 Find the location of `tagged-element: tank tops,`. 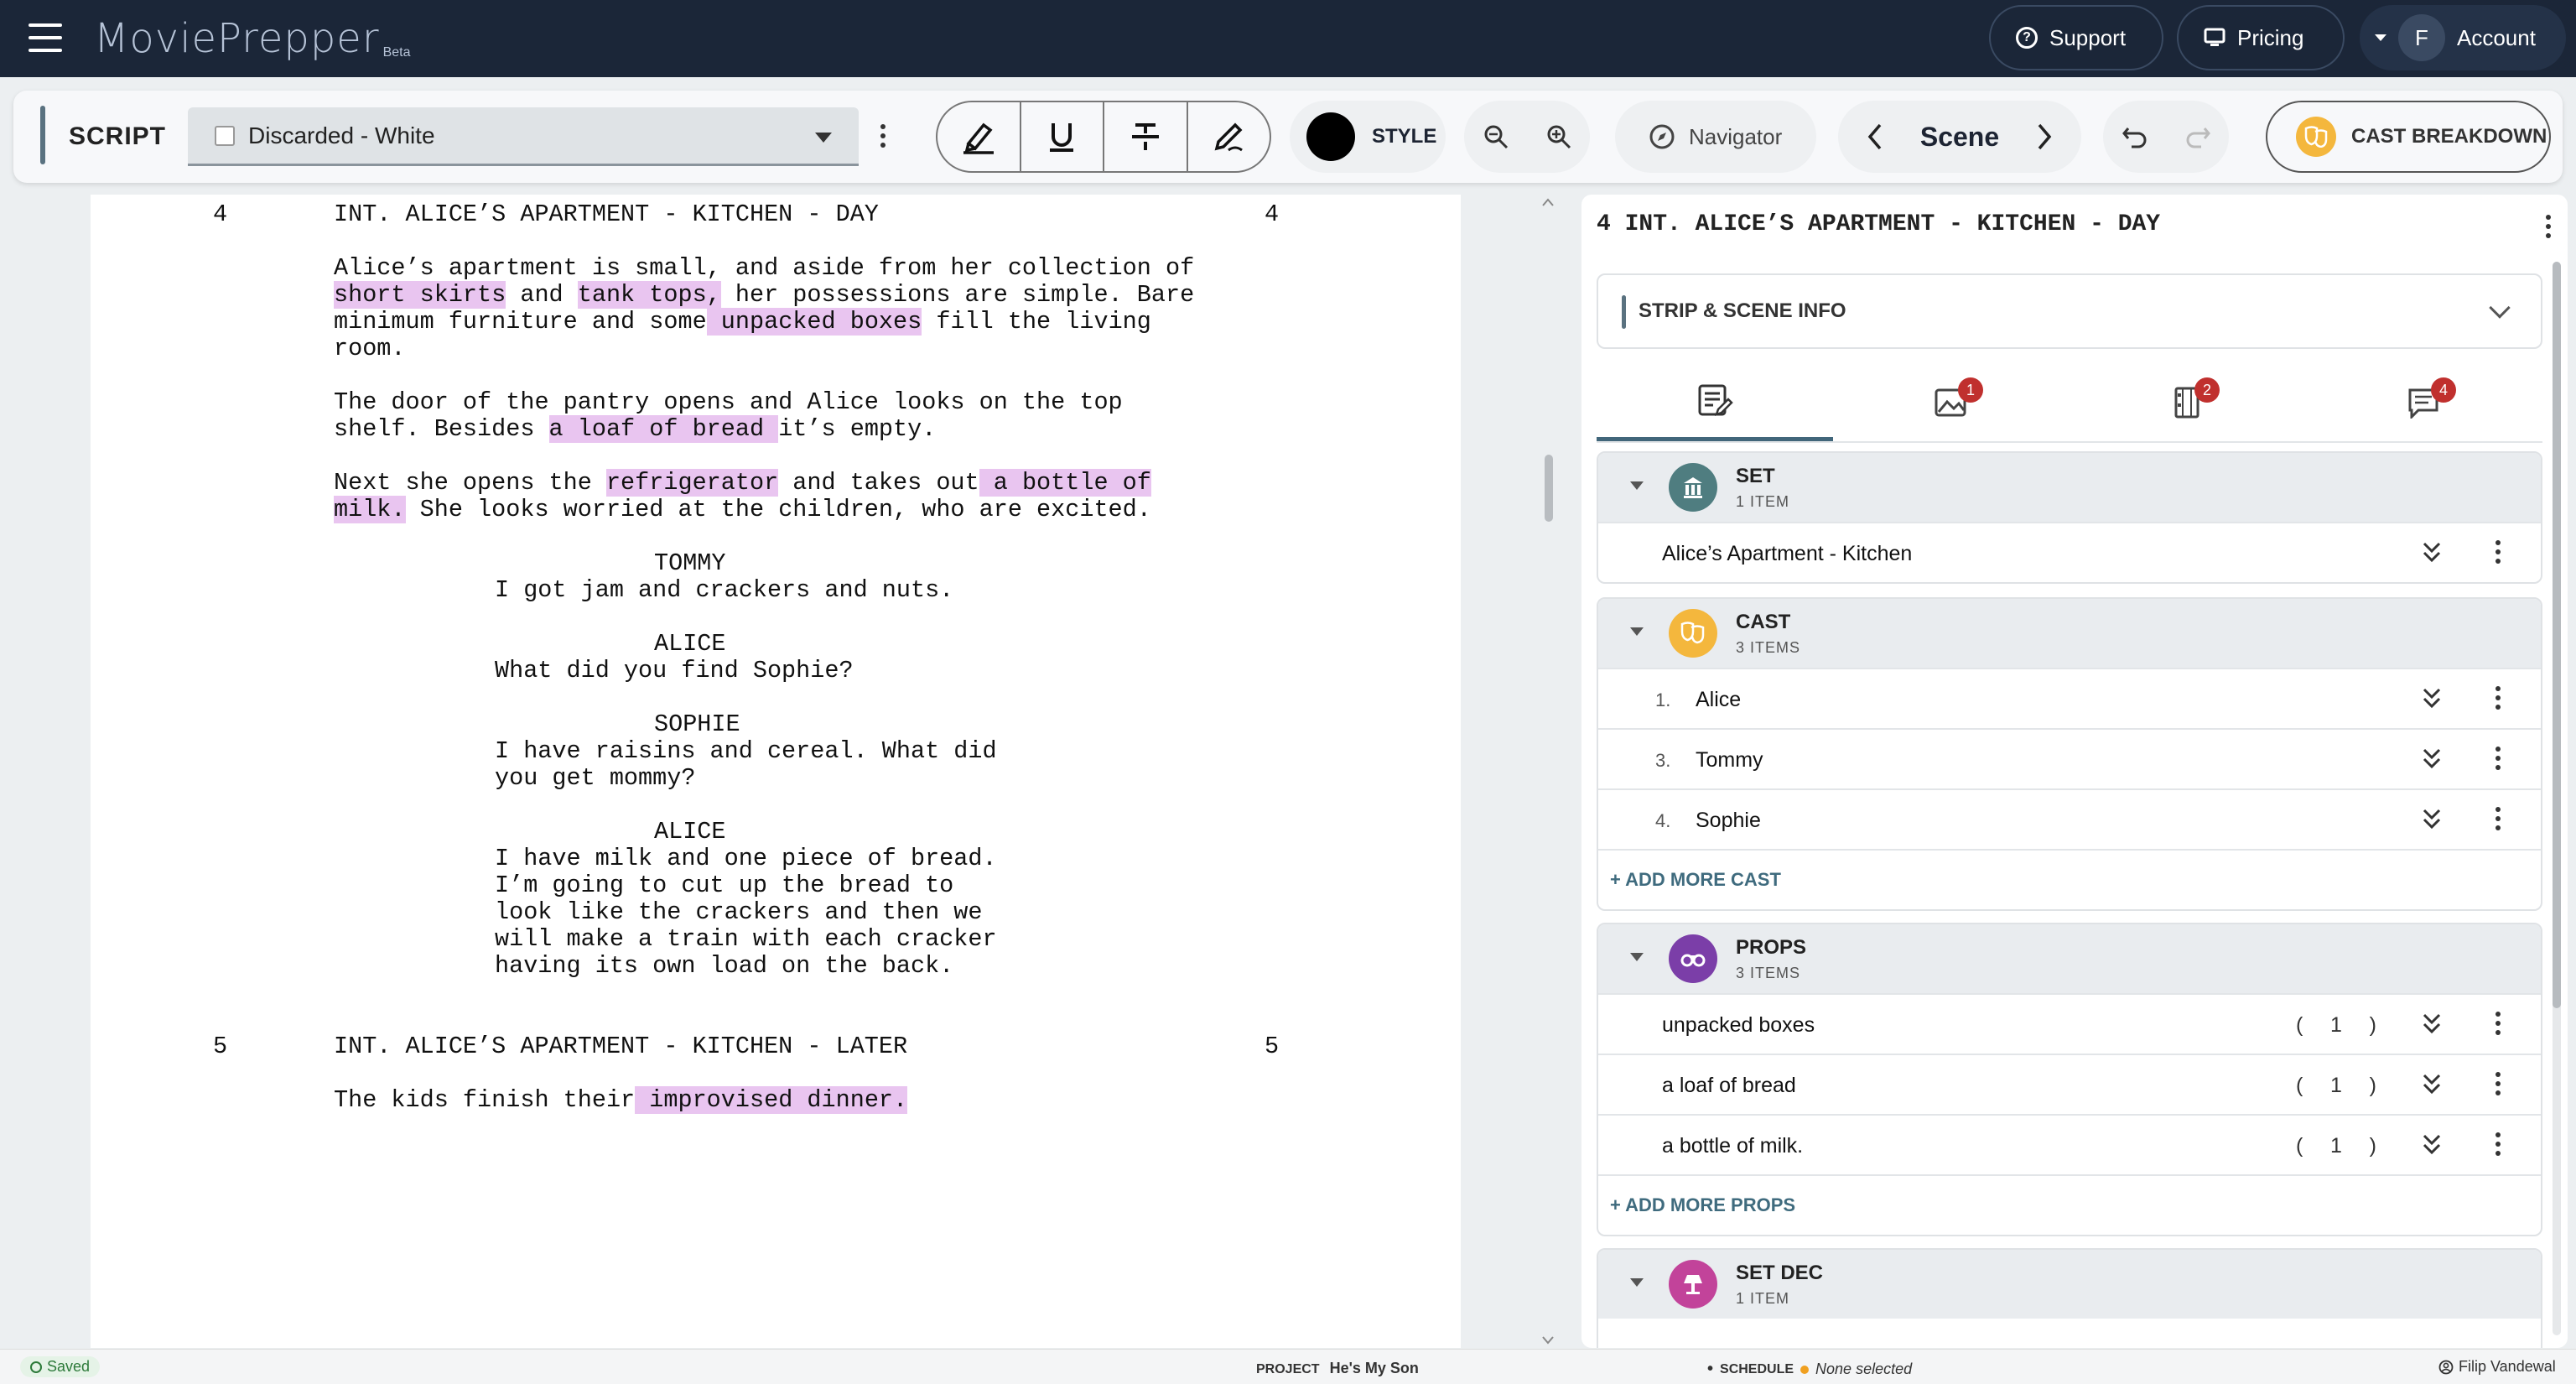

tagged-element: tank tops, is located at coordinates (649, 295).